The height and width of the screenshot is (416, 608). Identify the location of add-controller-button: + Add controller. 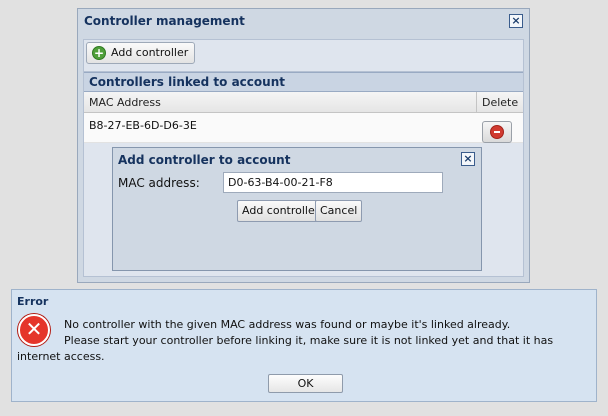
(141, 53).